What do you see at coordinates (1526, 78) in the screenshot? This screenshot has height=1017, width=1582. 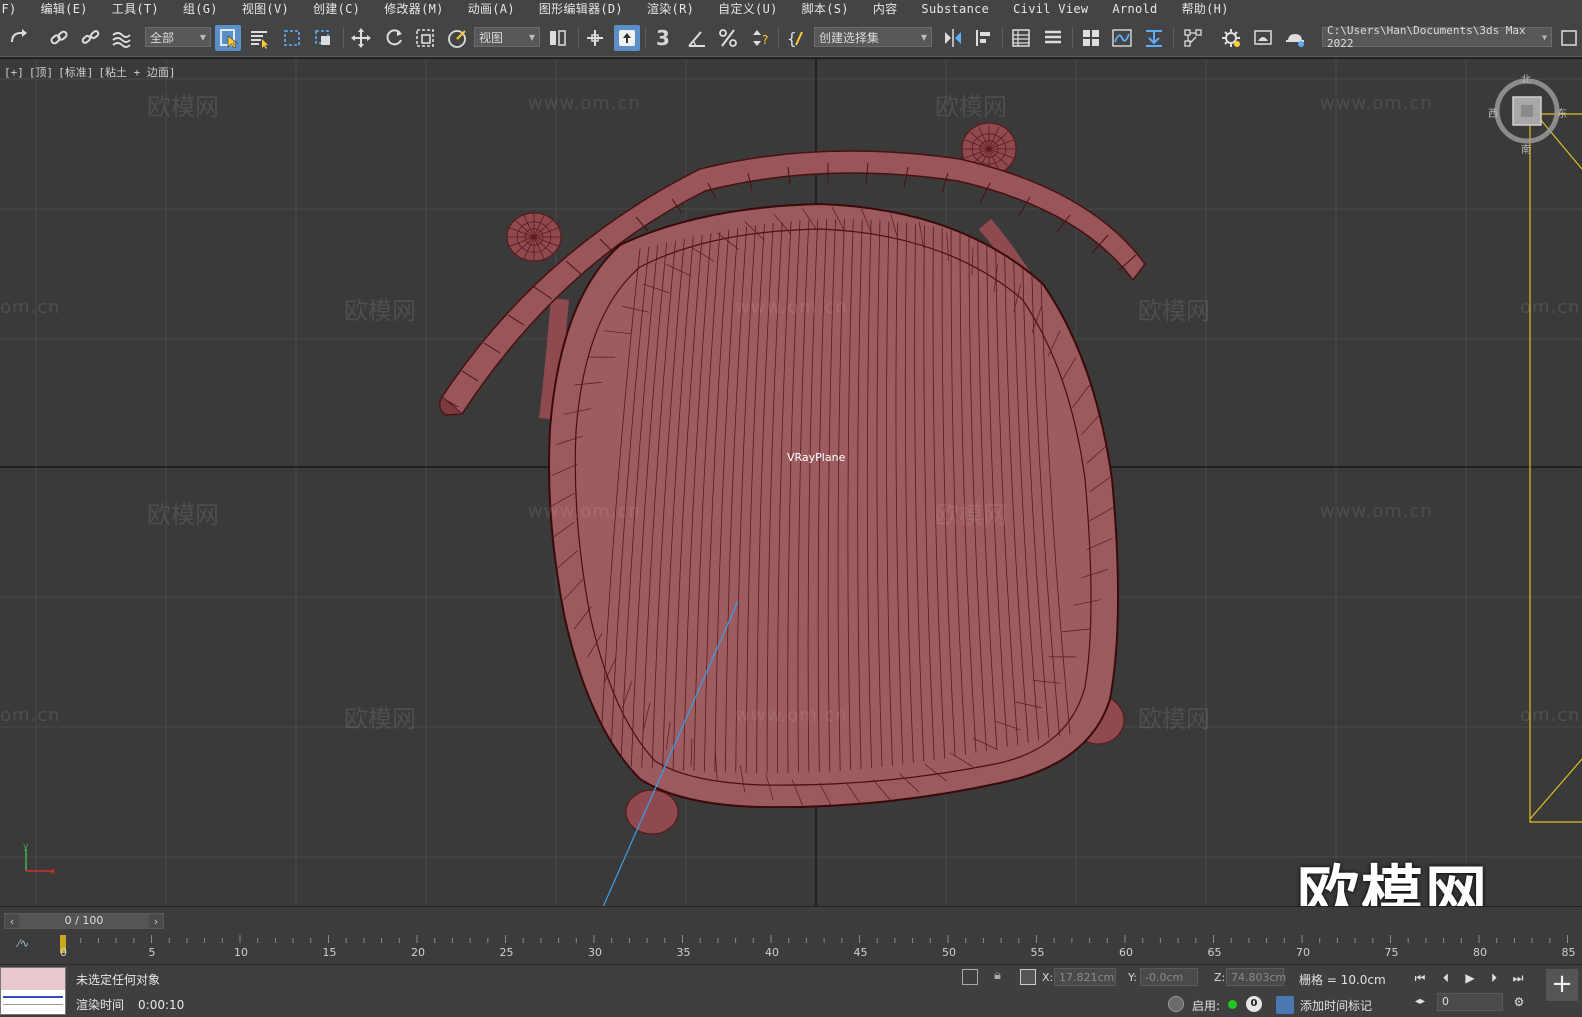 I see `viewcube-north-label: 北` at bounding box center [1526, 78].